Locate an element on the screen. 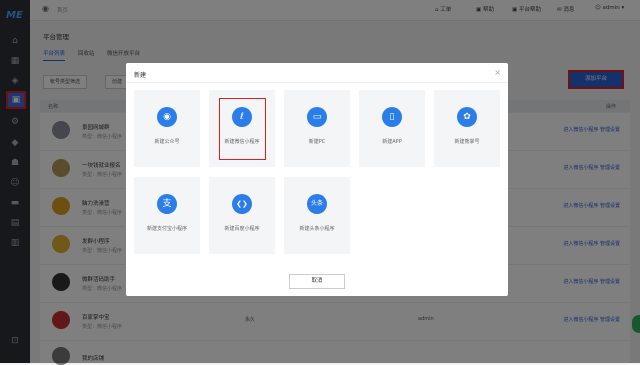  paw-icon: ✿ is located at coordinates (467, 117).